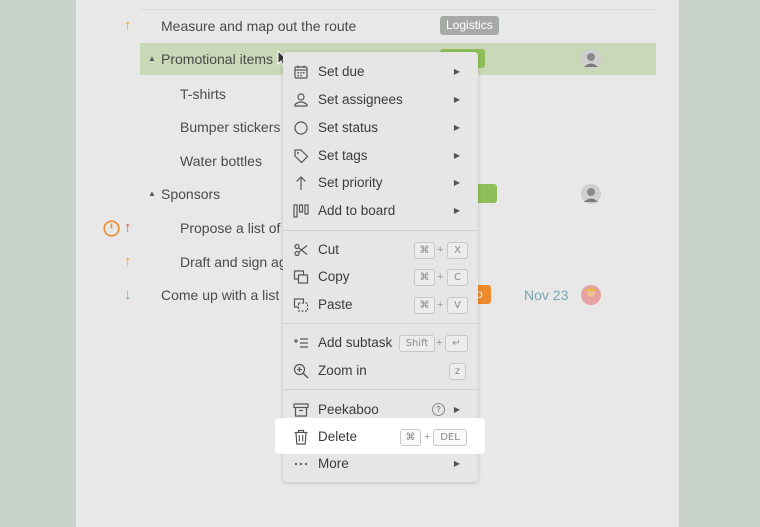 Image resolution: width=760 pixels, height=527 pixels. Describe the element at coordinates (203, 94) in the screenshot. I see `task-title: T-shirts` at that location.